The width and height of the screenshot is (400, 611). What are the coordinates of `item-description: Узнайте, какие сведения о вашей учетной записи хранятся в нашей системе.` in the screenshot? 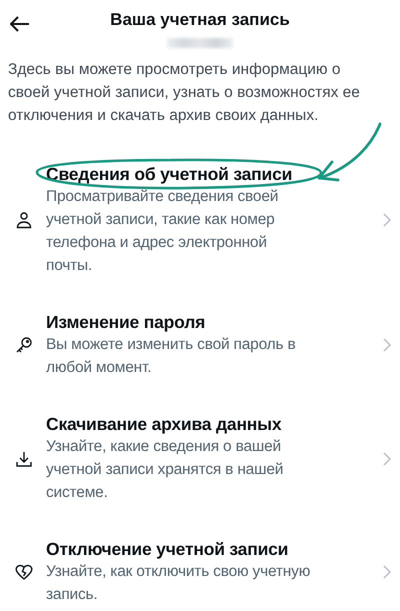 It's located at (165, 470).